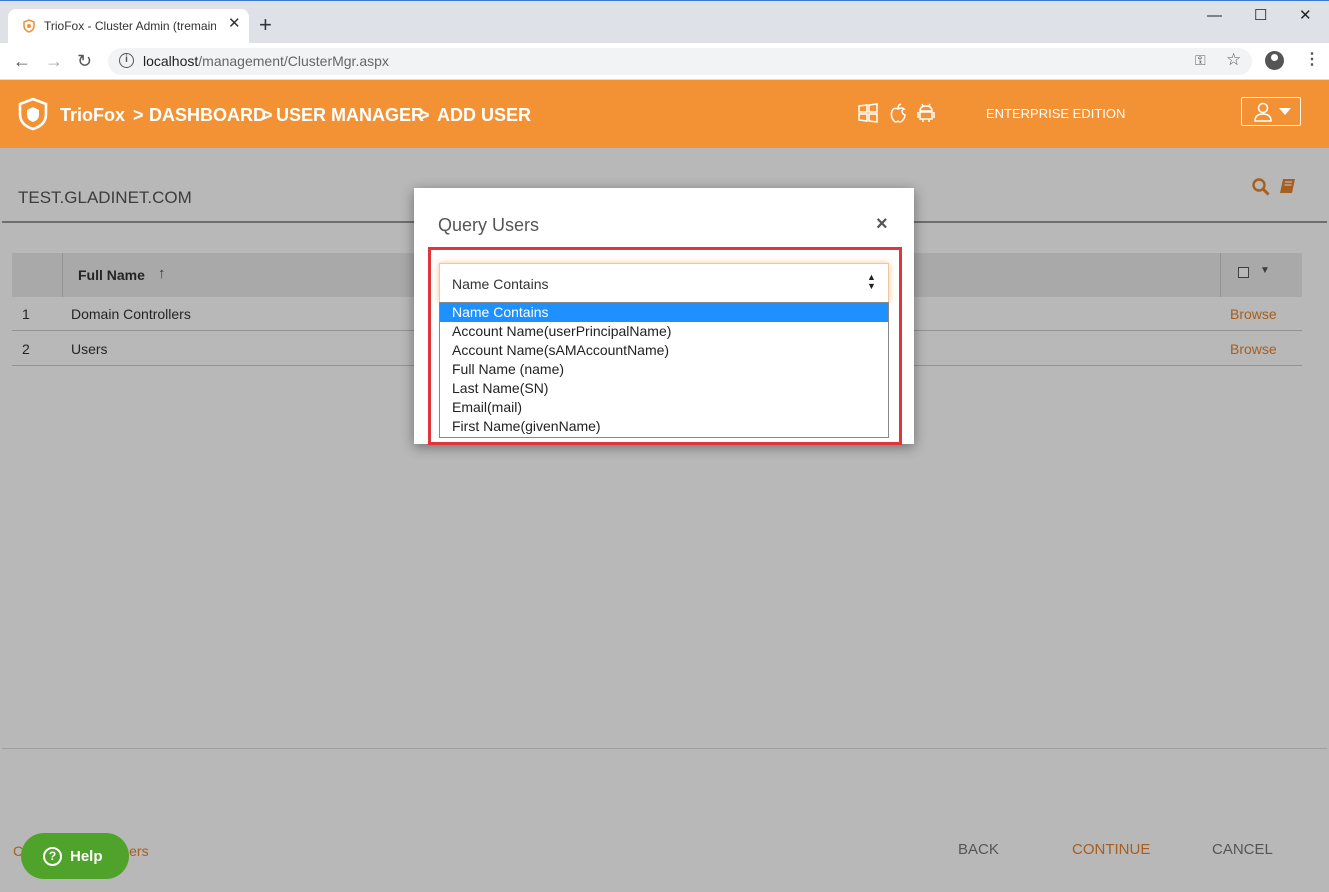 The width and height of the screenshot is (1329, 892). Describe the element at coordinates (664, 407) in the screenshot. I see `dropdown-option: Email(mail)` at that location.